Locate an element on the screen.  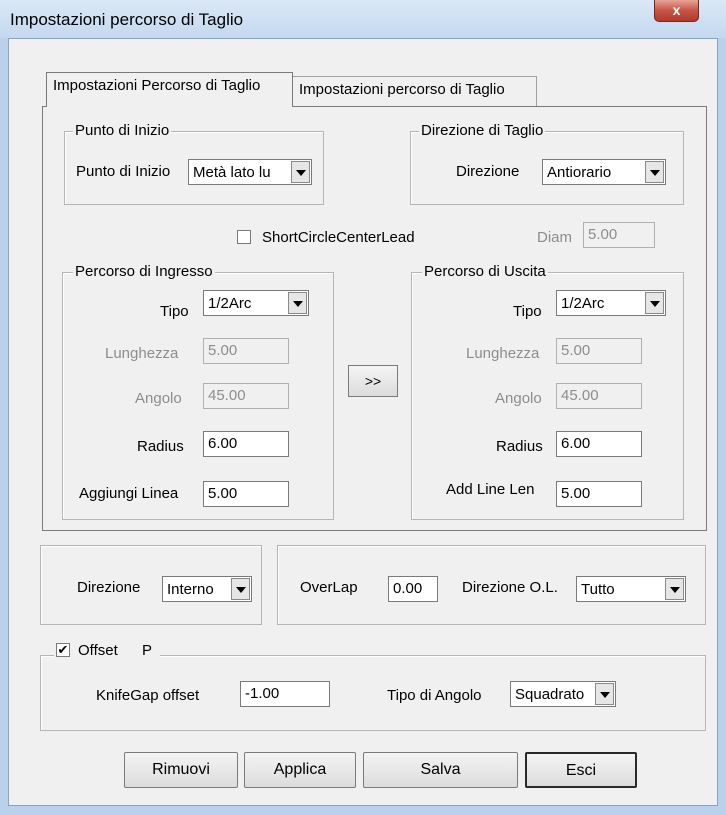
corner-type-select: Squadrato is located at coordinates (563, 694).